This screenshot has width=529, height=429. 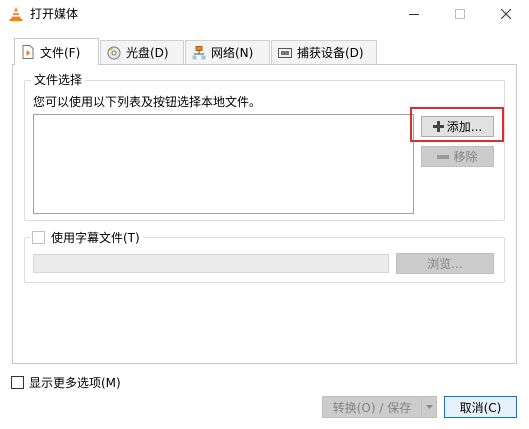 What do you see at coordinates (114, 53) in the screenshot?
I see `disc-icon` at bounding box center [114, 53].